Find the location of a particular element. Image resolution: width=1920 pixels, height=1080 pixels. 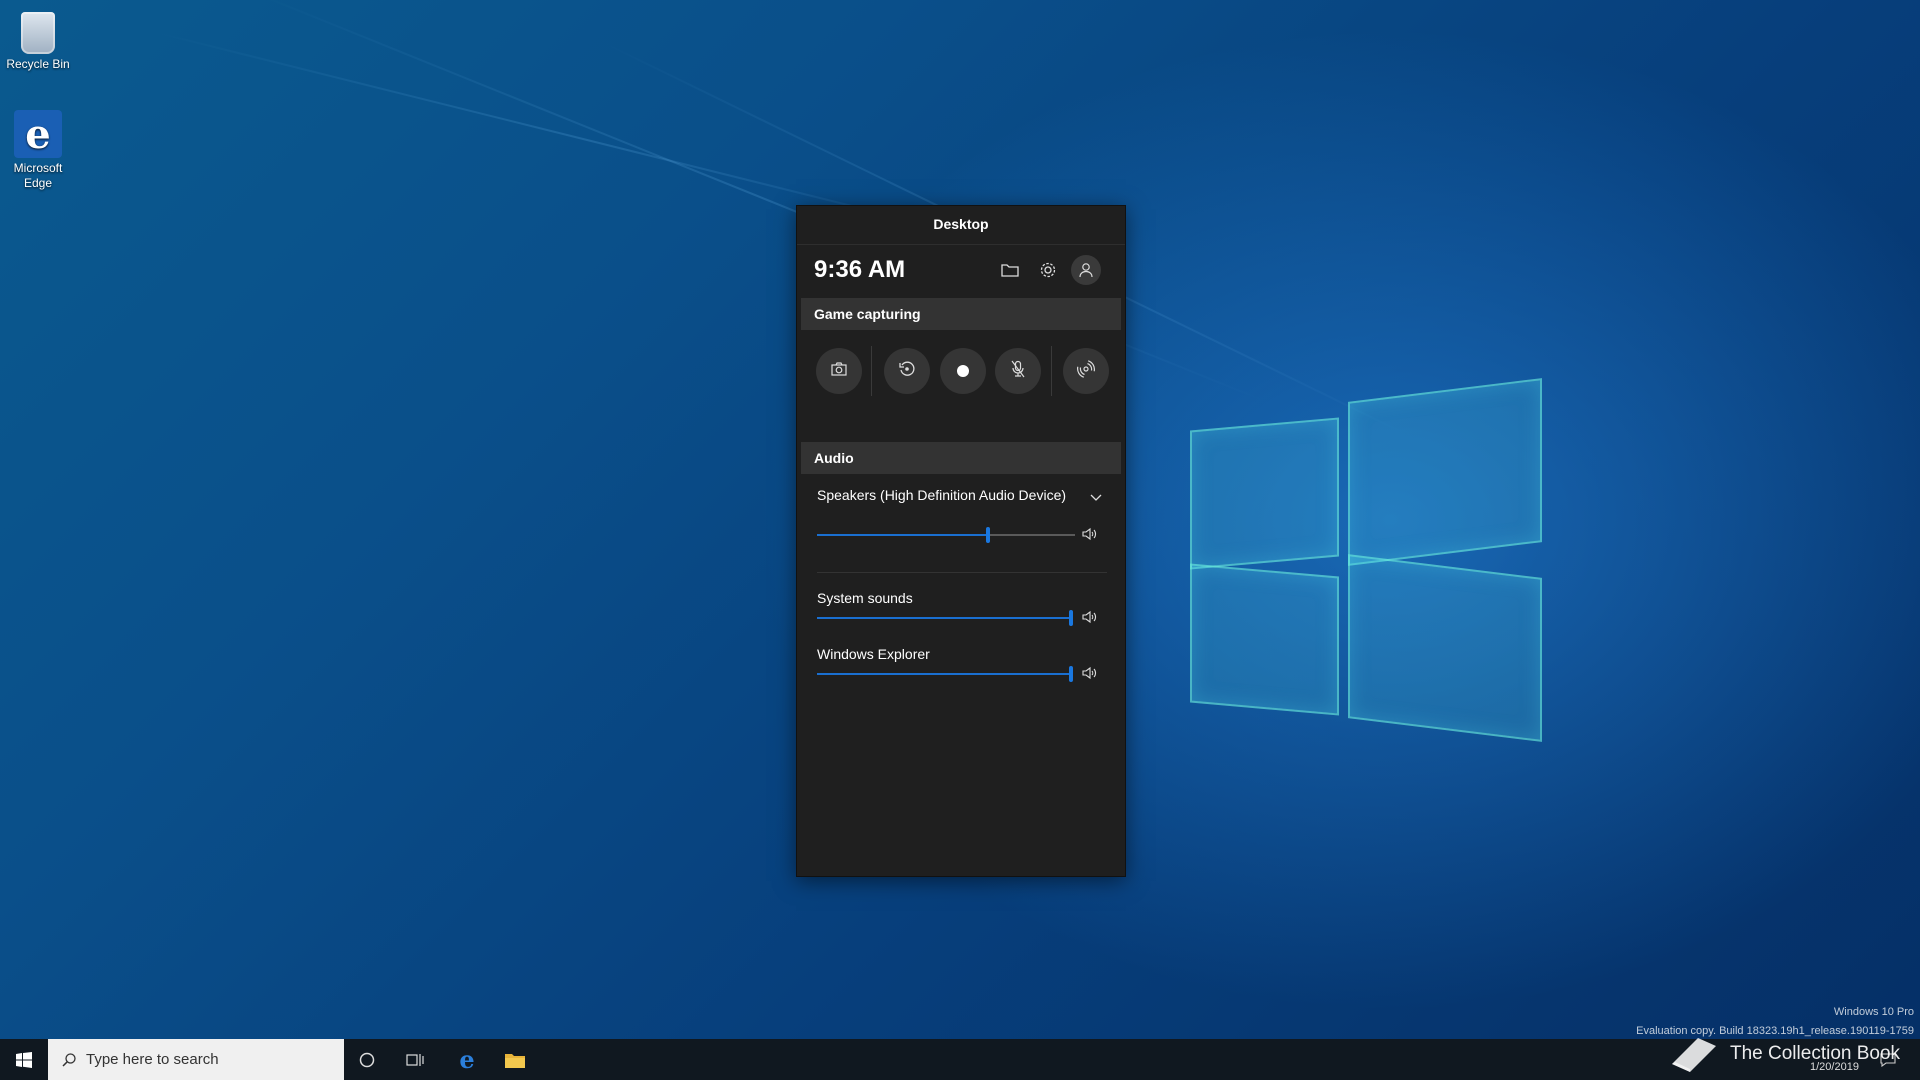

clock-time: 9:36 AM is located at coordinates (860, 269).